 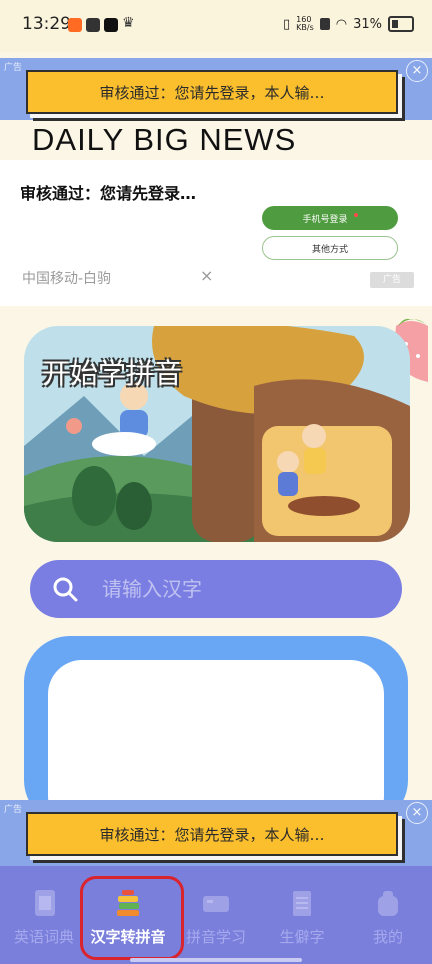 What do you see at coordinates (44, 917) in the screenshot?
I see `nav-item-english-dictionary: 英语词典` at bounding box center [44, 917].